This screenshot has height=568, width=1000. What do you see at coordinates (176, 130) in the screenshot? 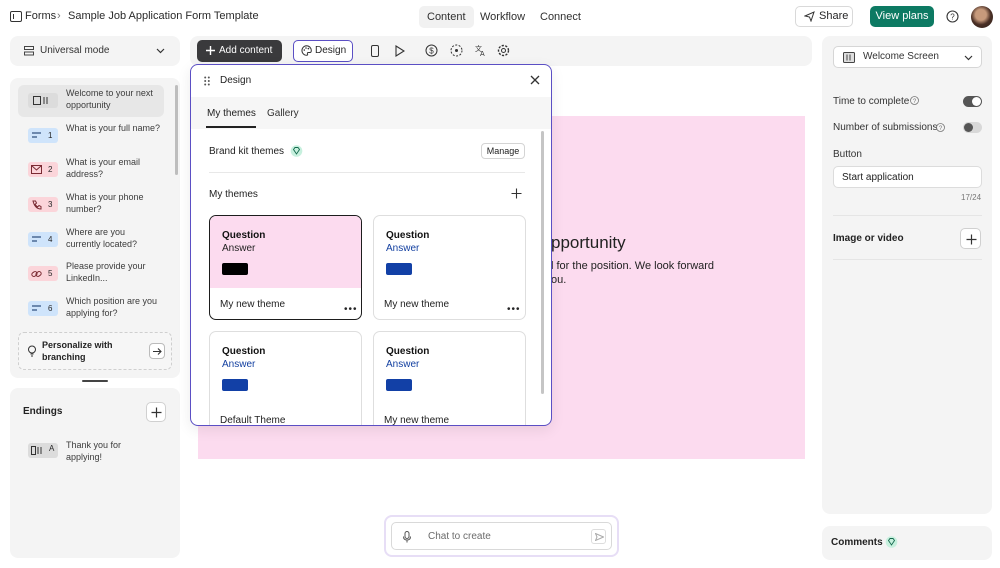
I see `sidebar-scrollbar` at bounding box center [176, 130].